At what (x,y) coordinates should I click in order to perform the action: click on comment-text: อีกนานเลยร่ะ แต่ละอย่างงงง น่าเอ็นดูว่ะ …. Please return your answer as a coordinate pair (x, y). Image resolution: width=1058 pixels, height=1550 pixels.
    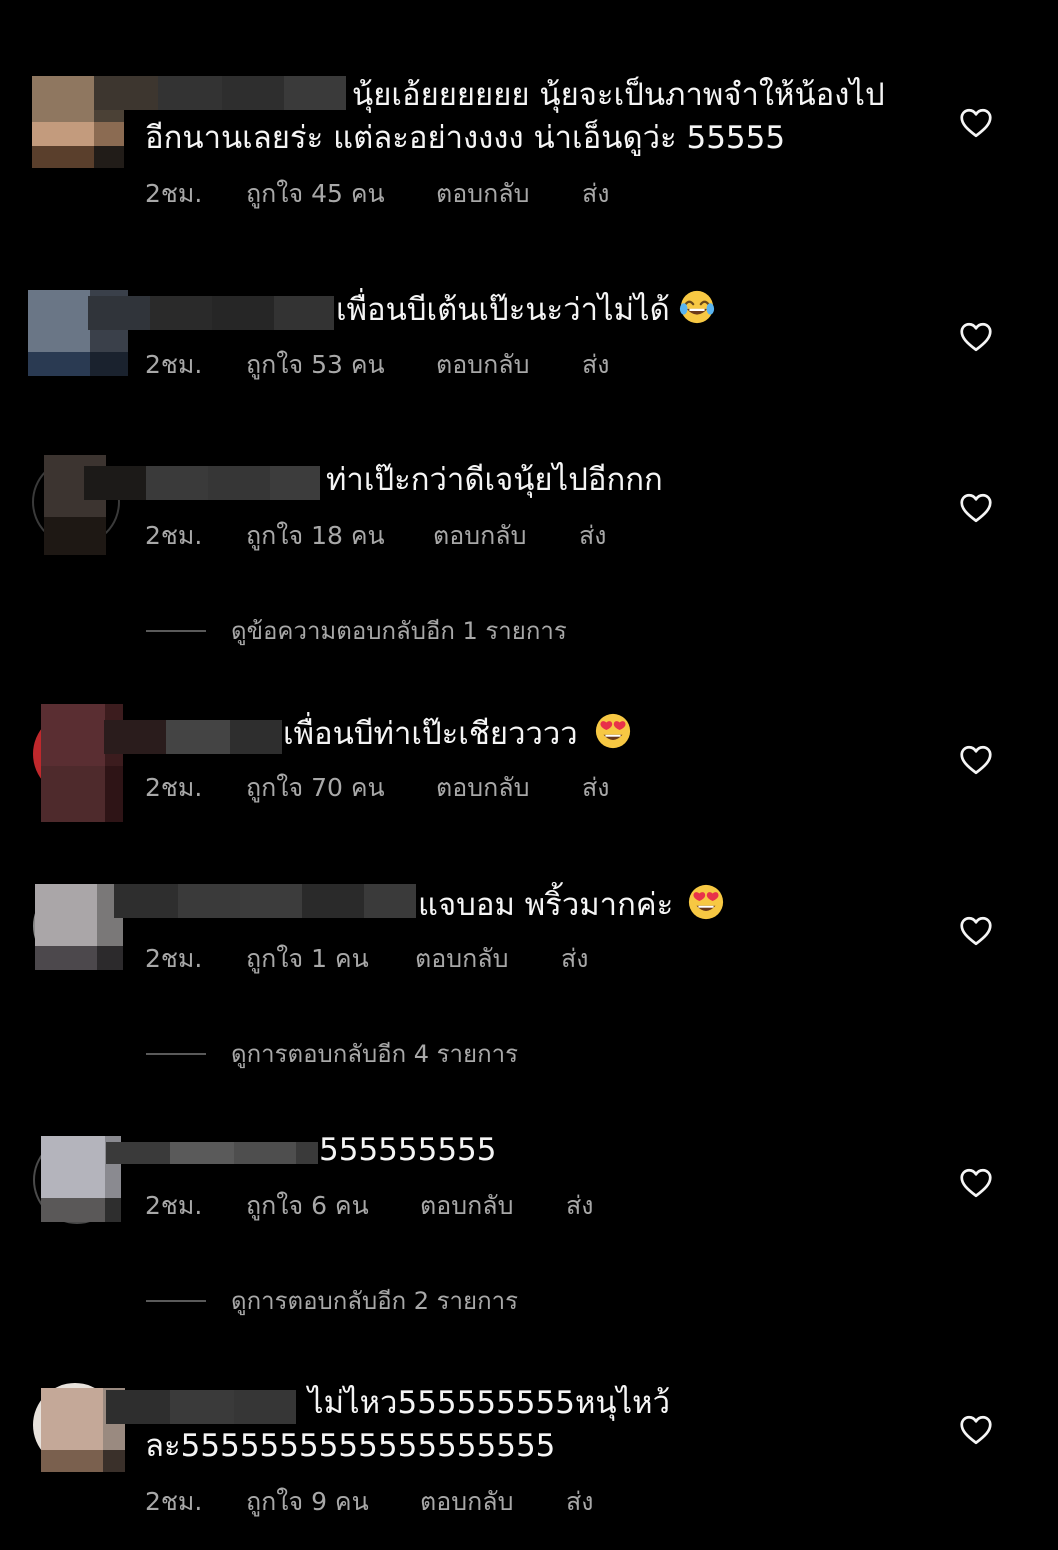
    Looking at the image, I should click on (465, 138).